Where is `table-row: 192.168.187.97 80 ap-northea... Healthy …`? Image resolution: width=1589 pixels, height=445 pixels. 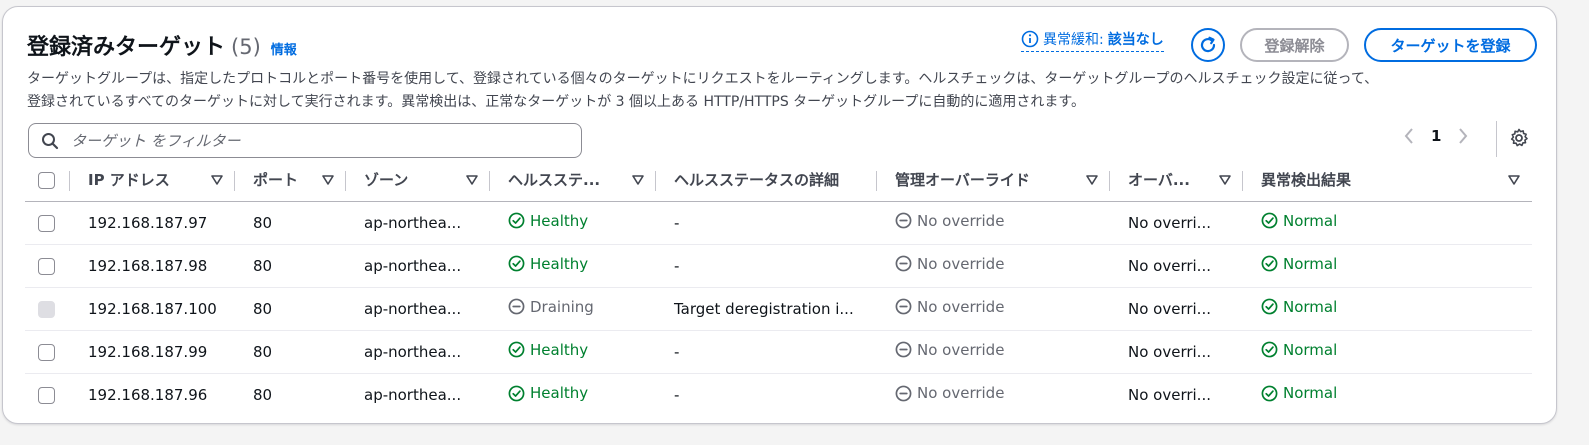
table-row: 192.168.187.97 80 ap-northea... Healthy … is located at coordinates (778, 223).